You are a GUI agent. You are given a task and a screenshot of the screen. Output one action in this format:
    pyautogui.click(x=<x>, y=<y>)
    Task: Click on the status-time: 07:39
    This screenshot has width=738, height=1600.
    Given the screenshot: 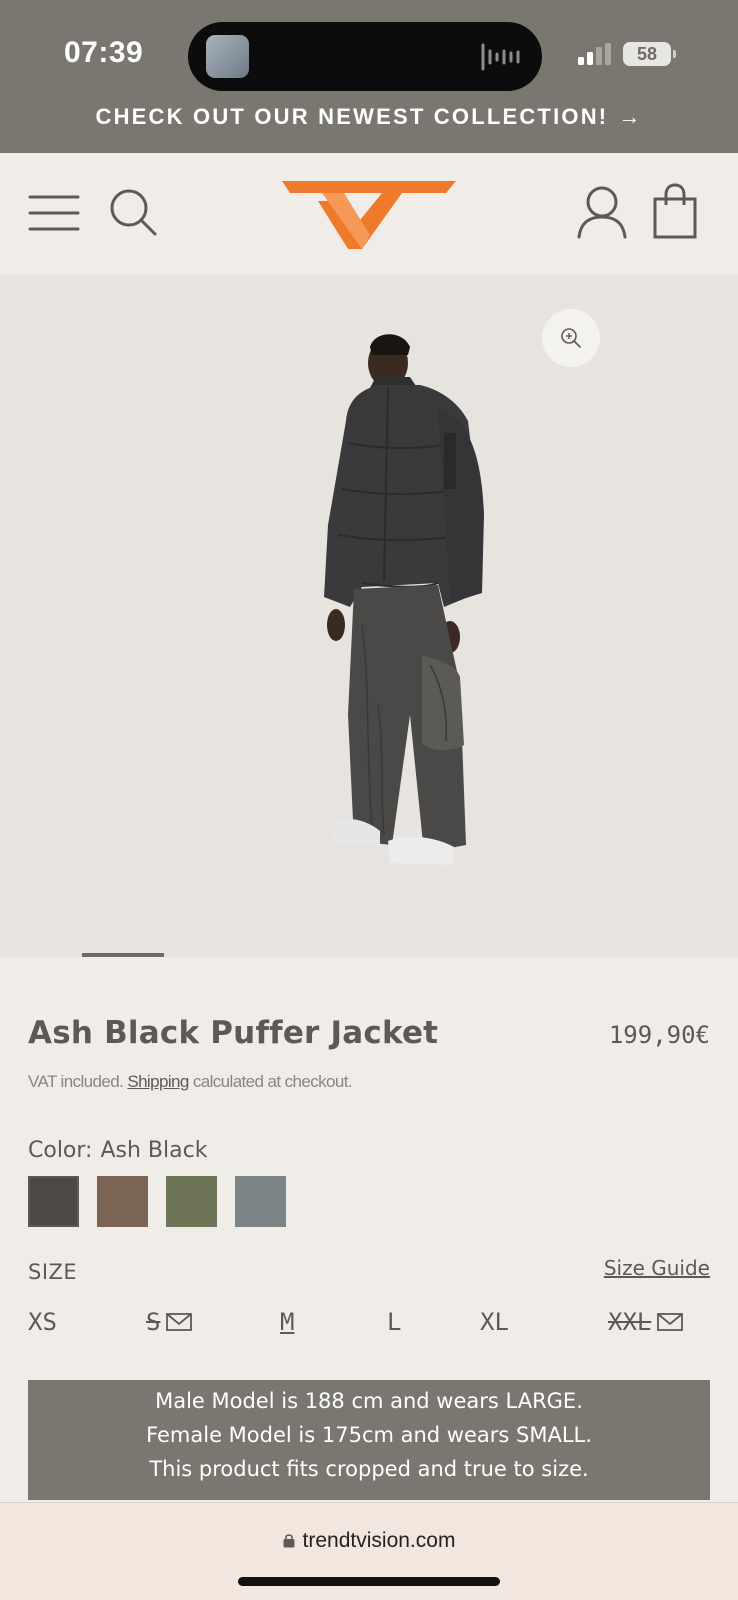 What is the action you would take?
    pyautogui.click(x=104, y=52)
    